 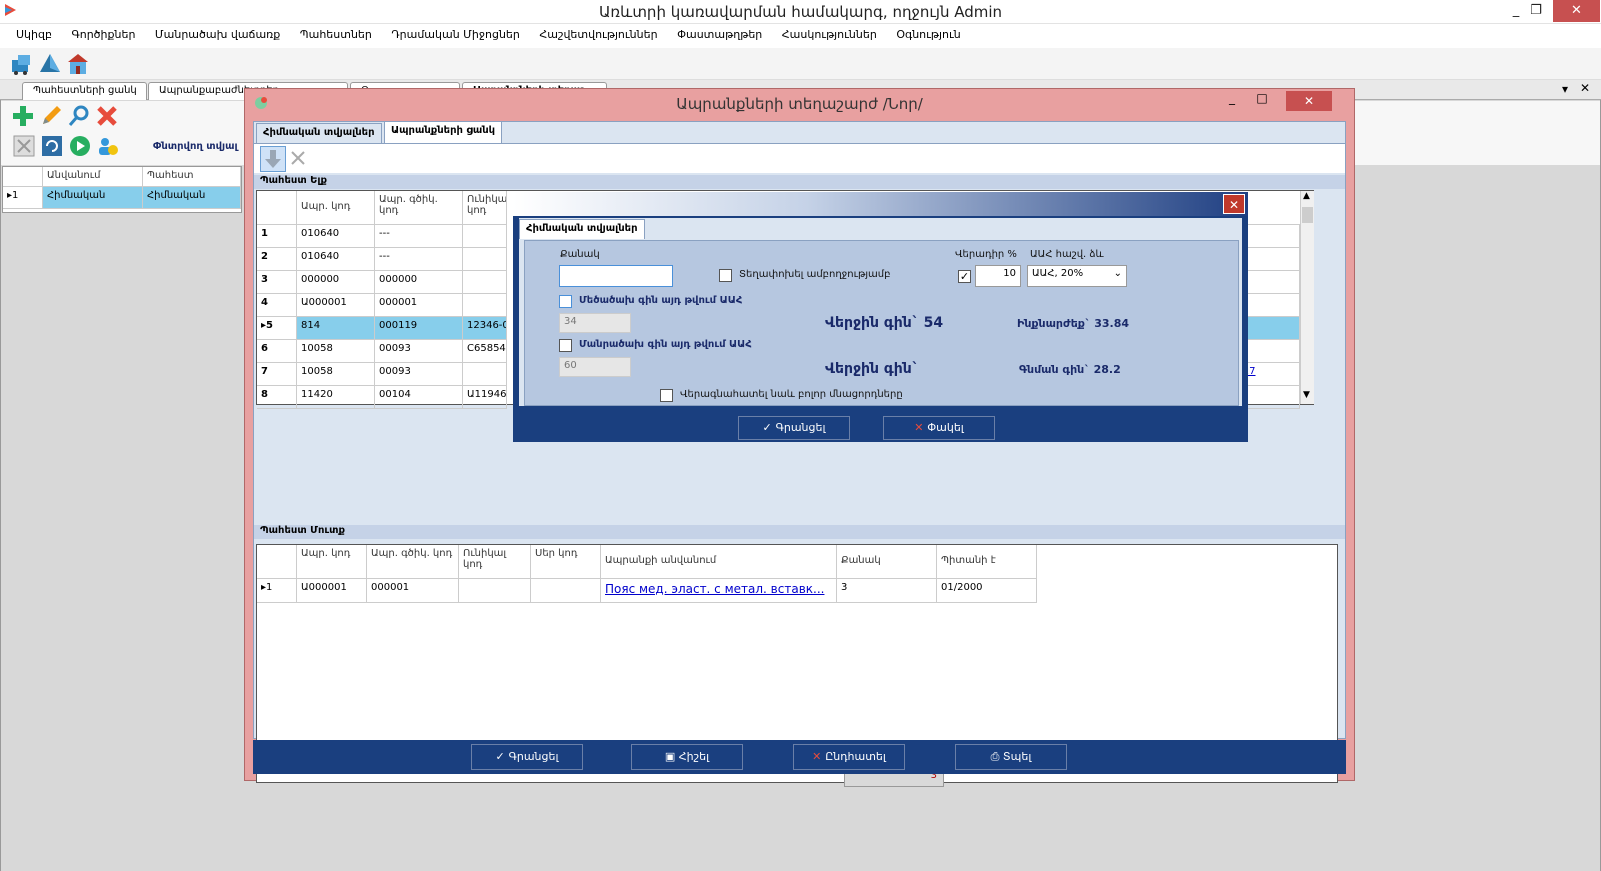 I want to click on out-row-indicator: 2, so click(x=277, y=259).